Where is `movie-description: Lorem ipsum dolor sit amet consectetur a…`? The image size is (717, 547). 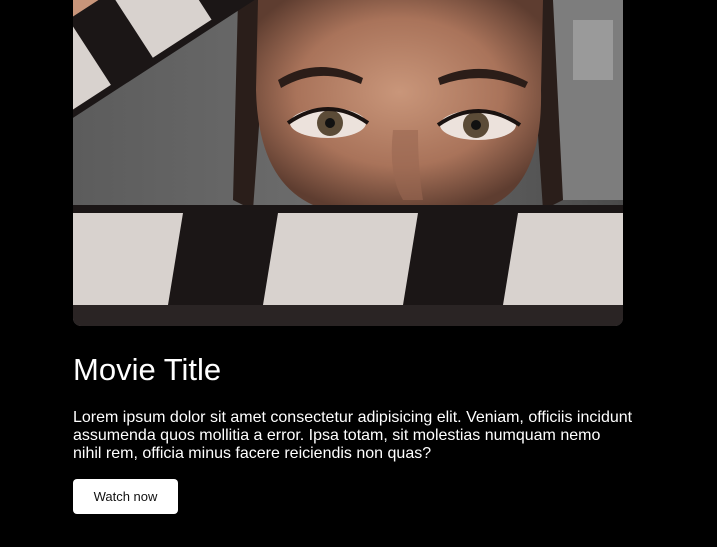
movie-description: Lorem ipsum dolor sit amet consectetur a… is located at coordinates (353, 435).